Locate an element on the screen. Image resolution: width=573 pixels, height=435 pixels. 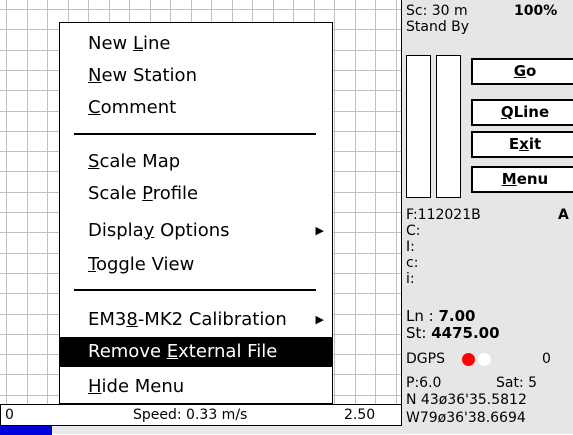
signal-meter-right is located at coordinates (448, 126).